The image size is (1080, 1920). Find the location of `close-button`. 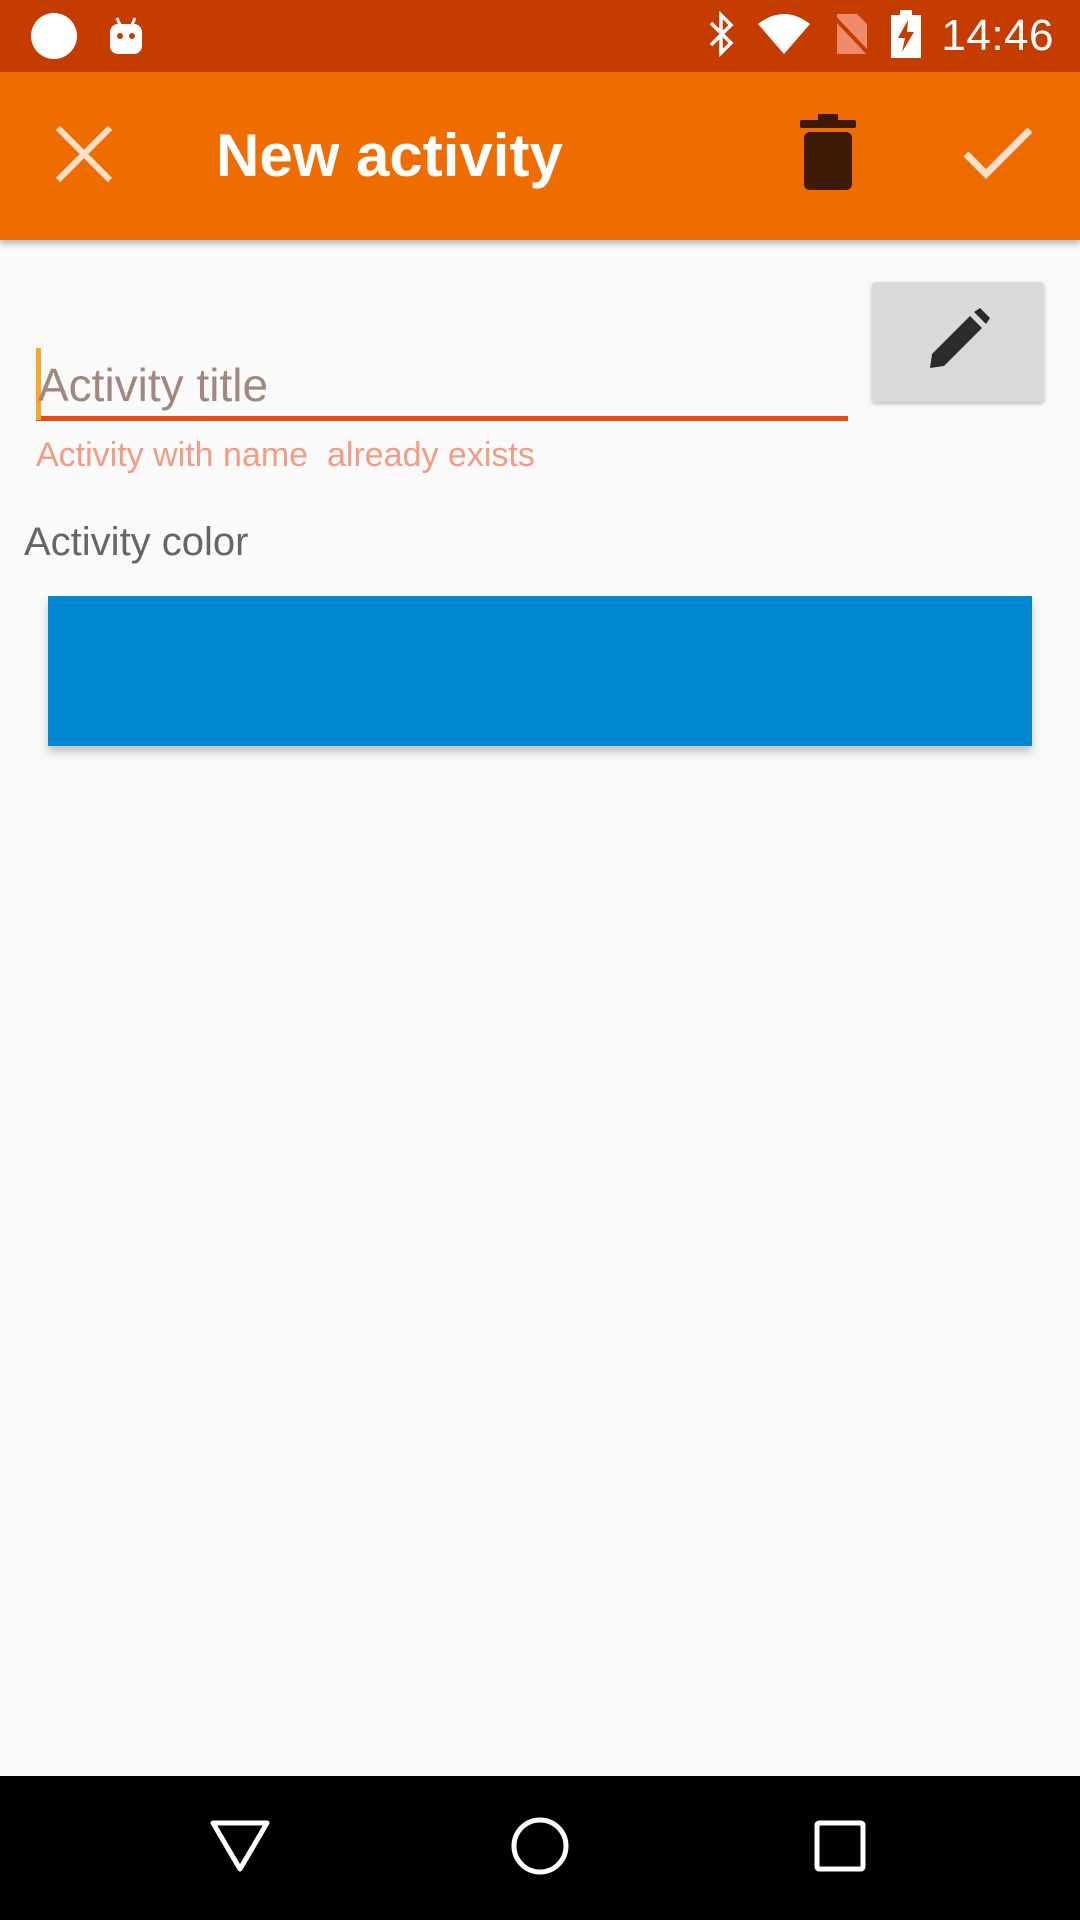

close-button is located at coordinates (84, 156).